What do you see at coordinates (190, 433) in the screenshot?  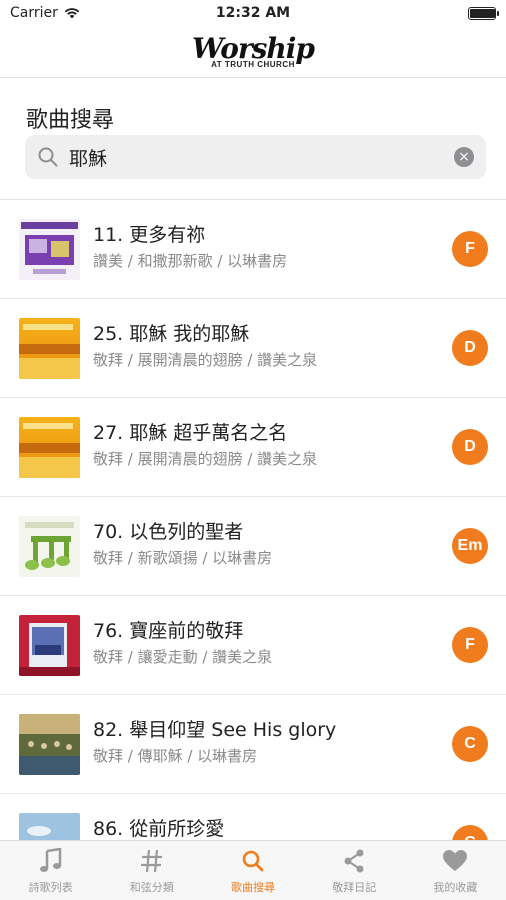 I see `song-title: 27. 耶穌 超乎萬名之名` at bounding box center [190, 433].